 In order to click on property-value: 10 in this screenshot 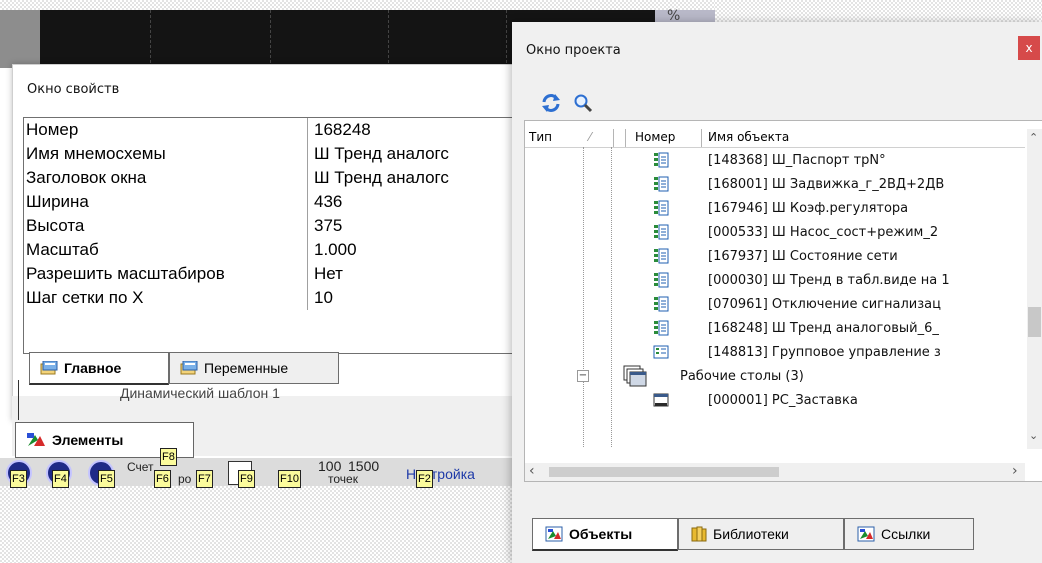, I will do `click(320, 298)`.